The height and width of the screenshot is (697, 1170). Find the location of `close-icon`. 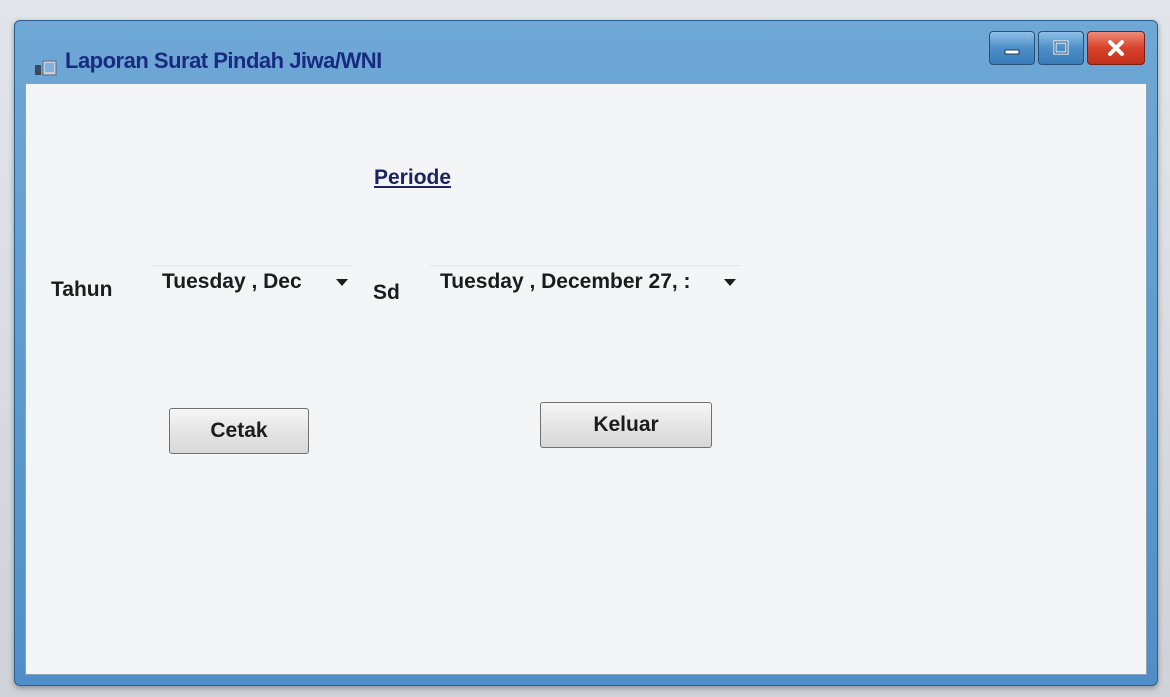

close-icon is located at coordinates (1116, 48).